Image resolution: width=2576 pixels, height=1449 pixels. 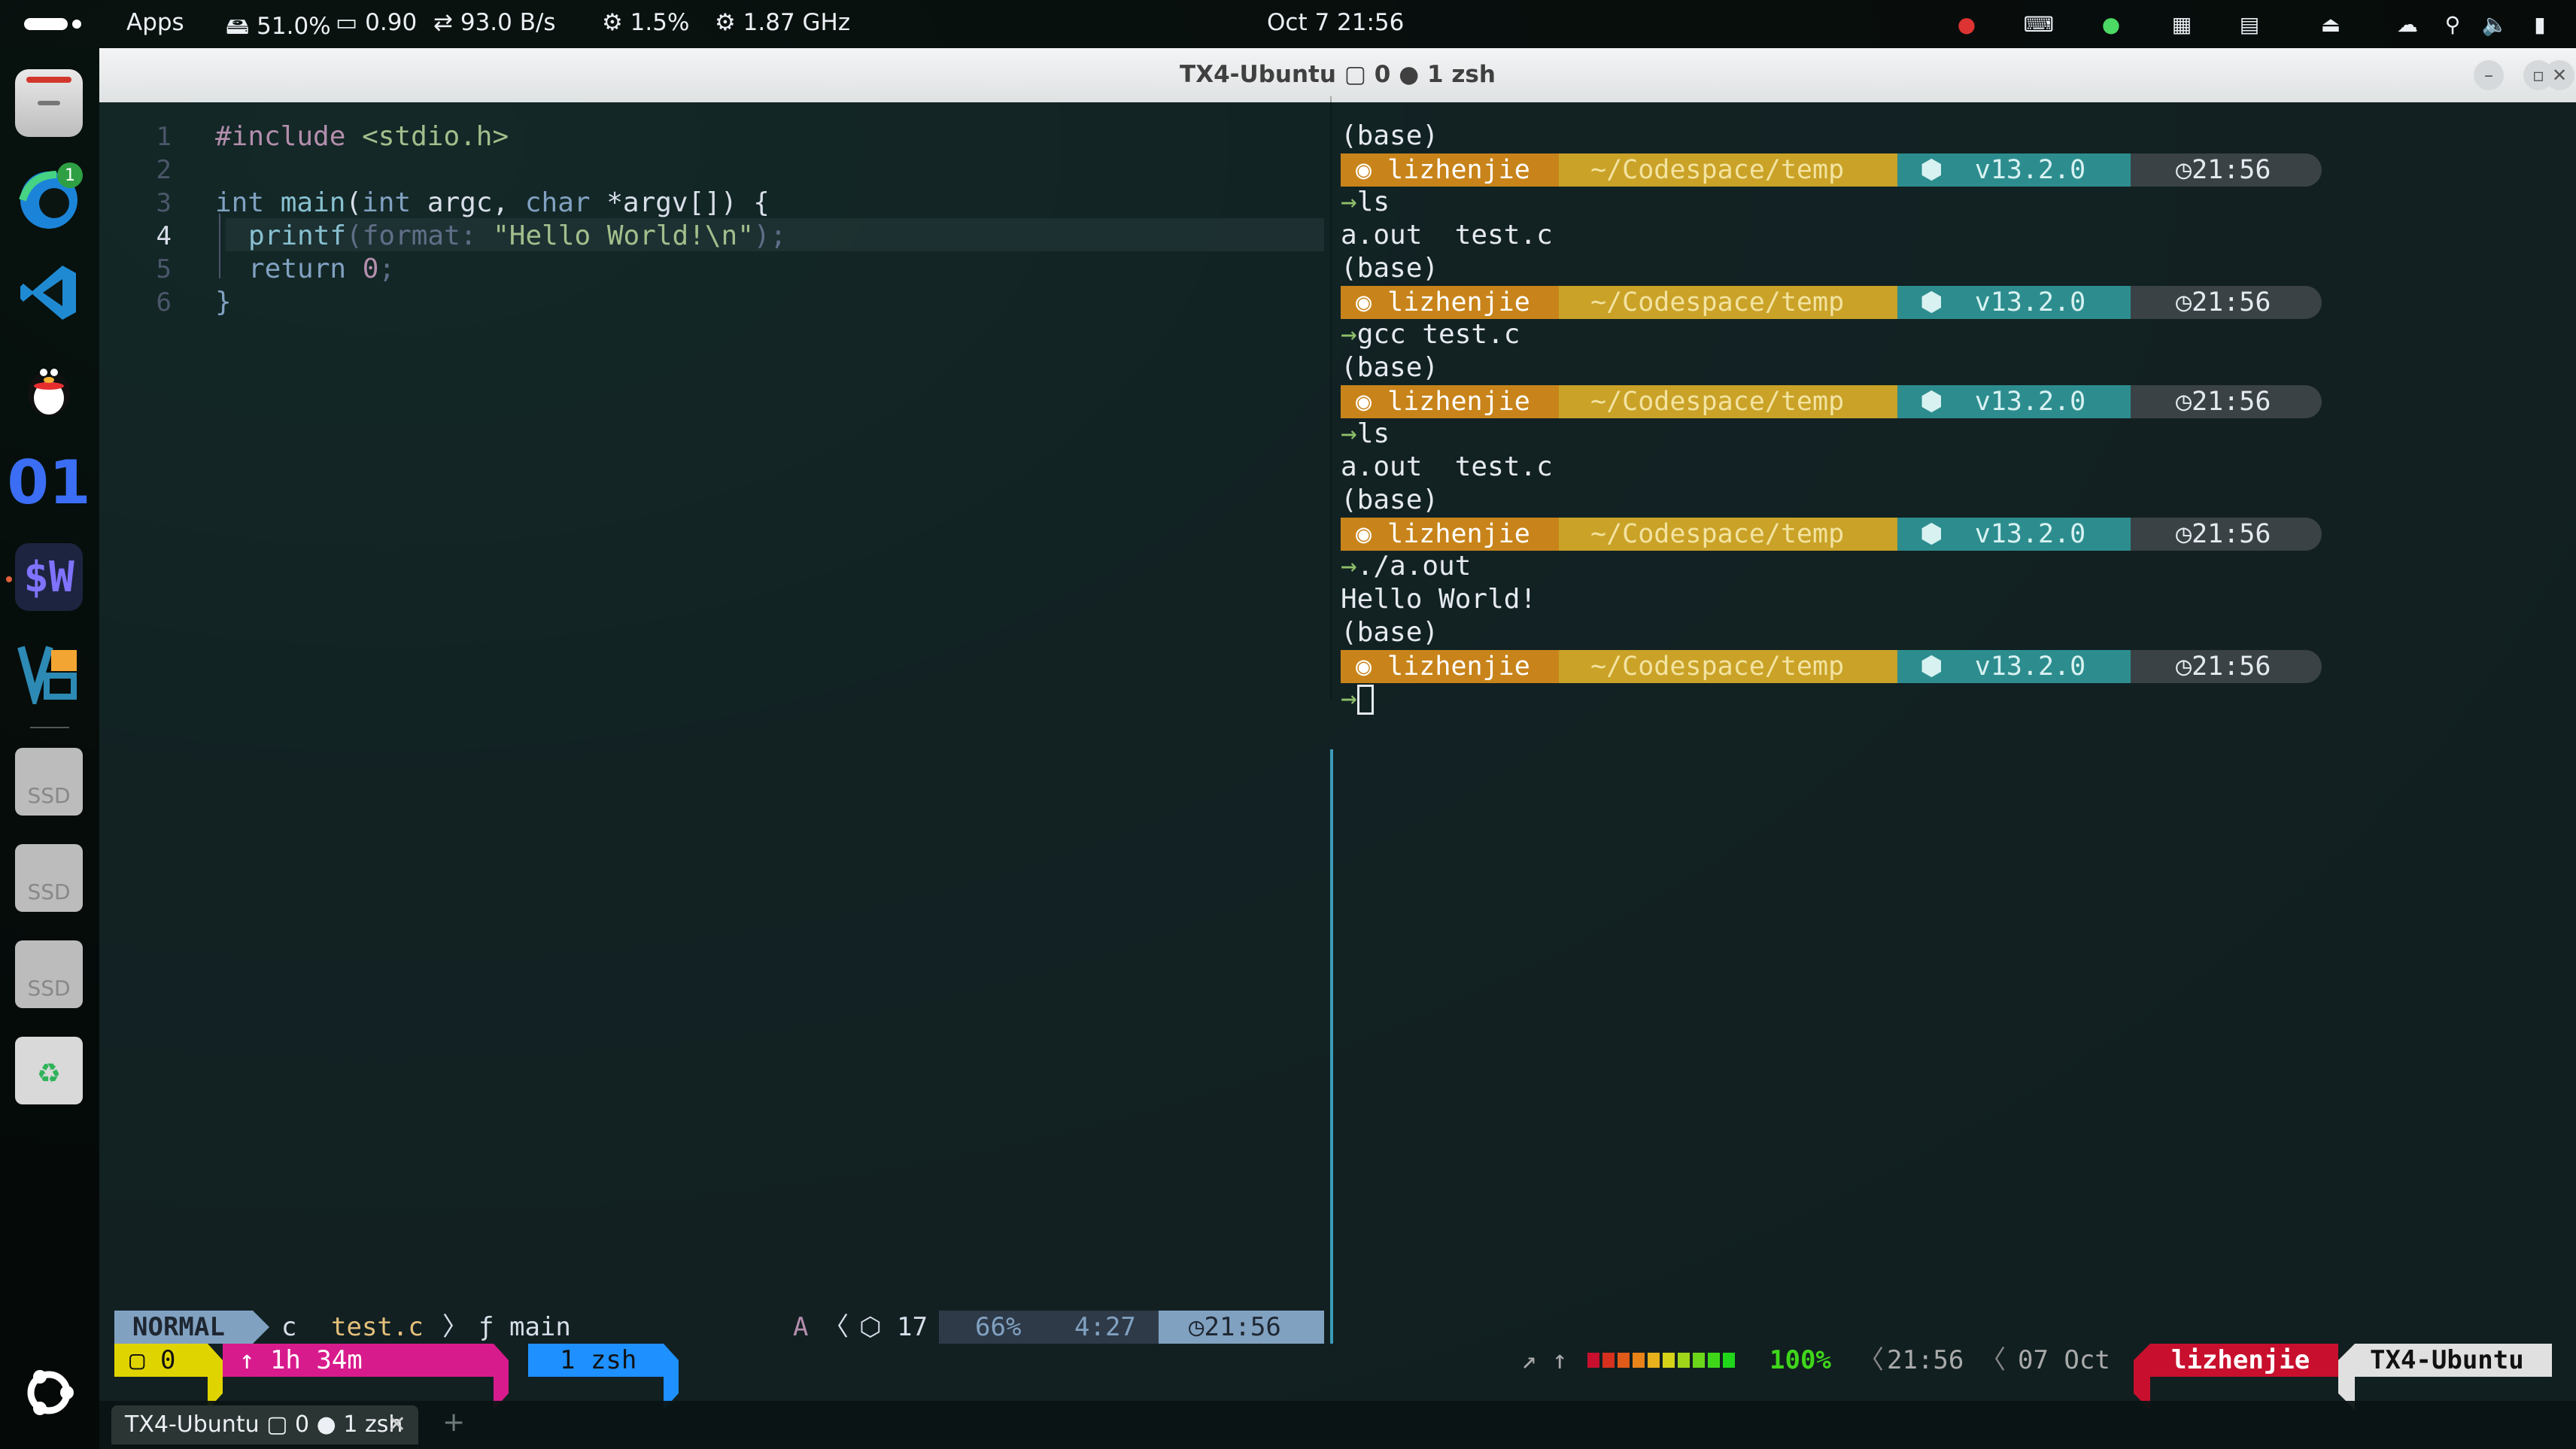 What do you see at coordinates (49, 796) in the screenshot?
I see `ssd-label: SSD` at bounding box center [49, 796].